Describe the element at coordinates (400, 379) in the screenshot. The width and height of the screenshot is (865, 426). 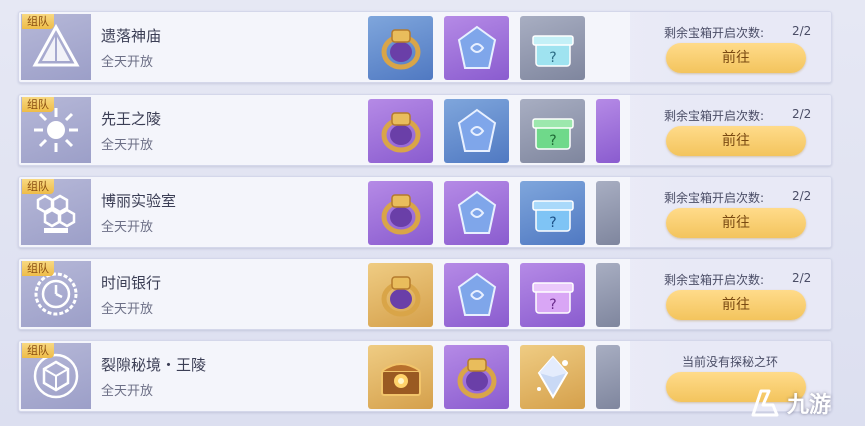
I see `treasure-chest-icon` at that location.